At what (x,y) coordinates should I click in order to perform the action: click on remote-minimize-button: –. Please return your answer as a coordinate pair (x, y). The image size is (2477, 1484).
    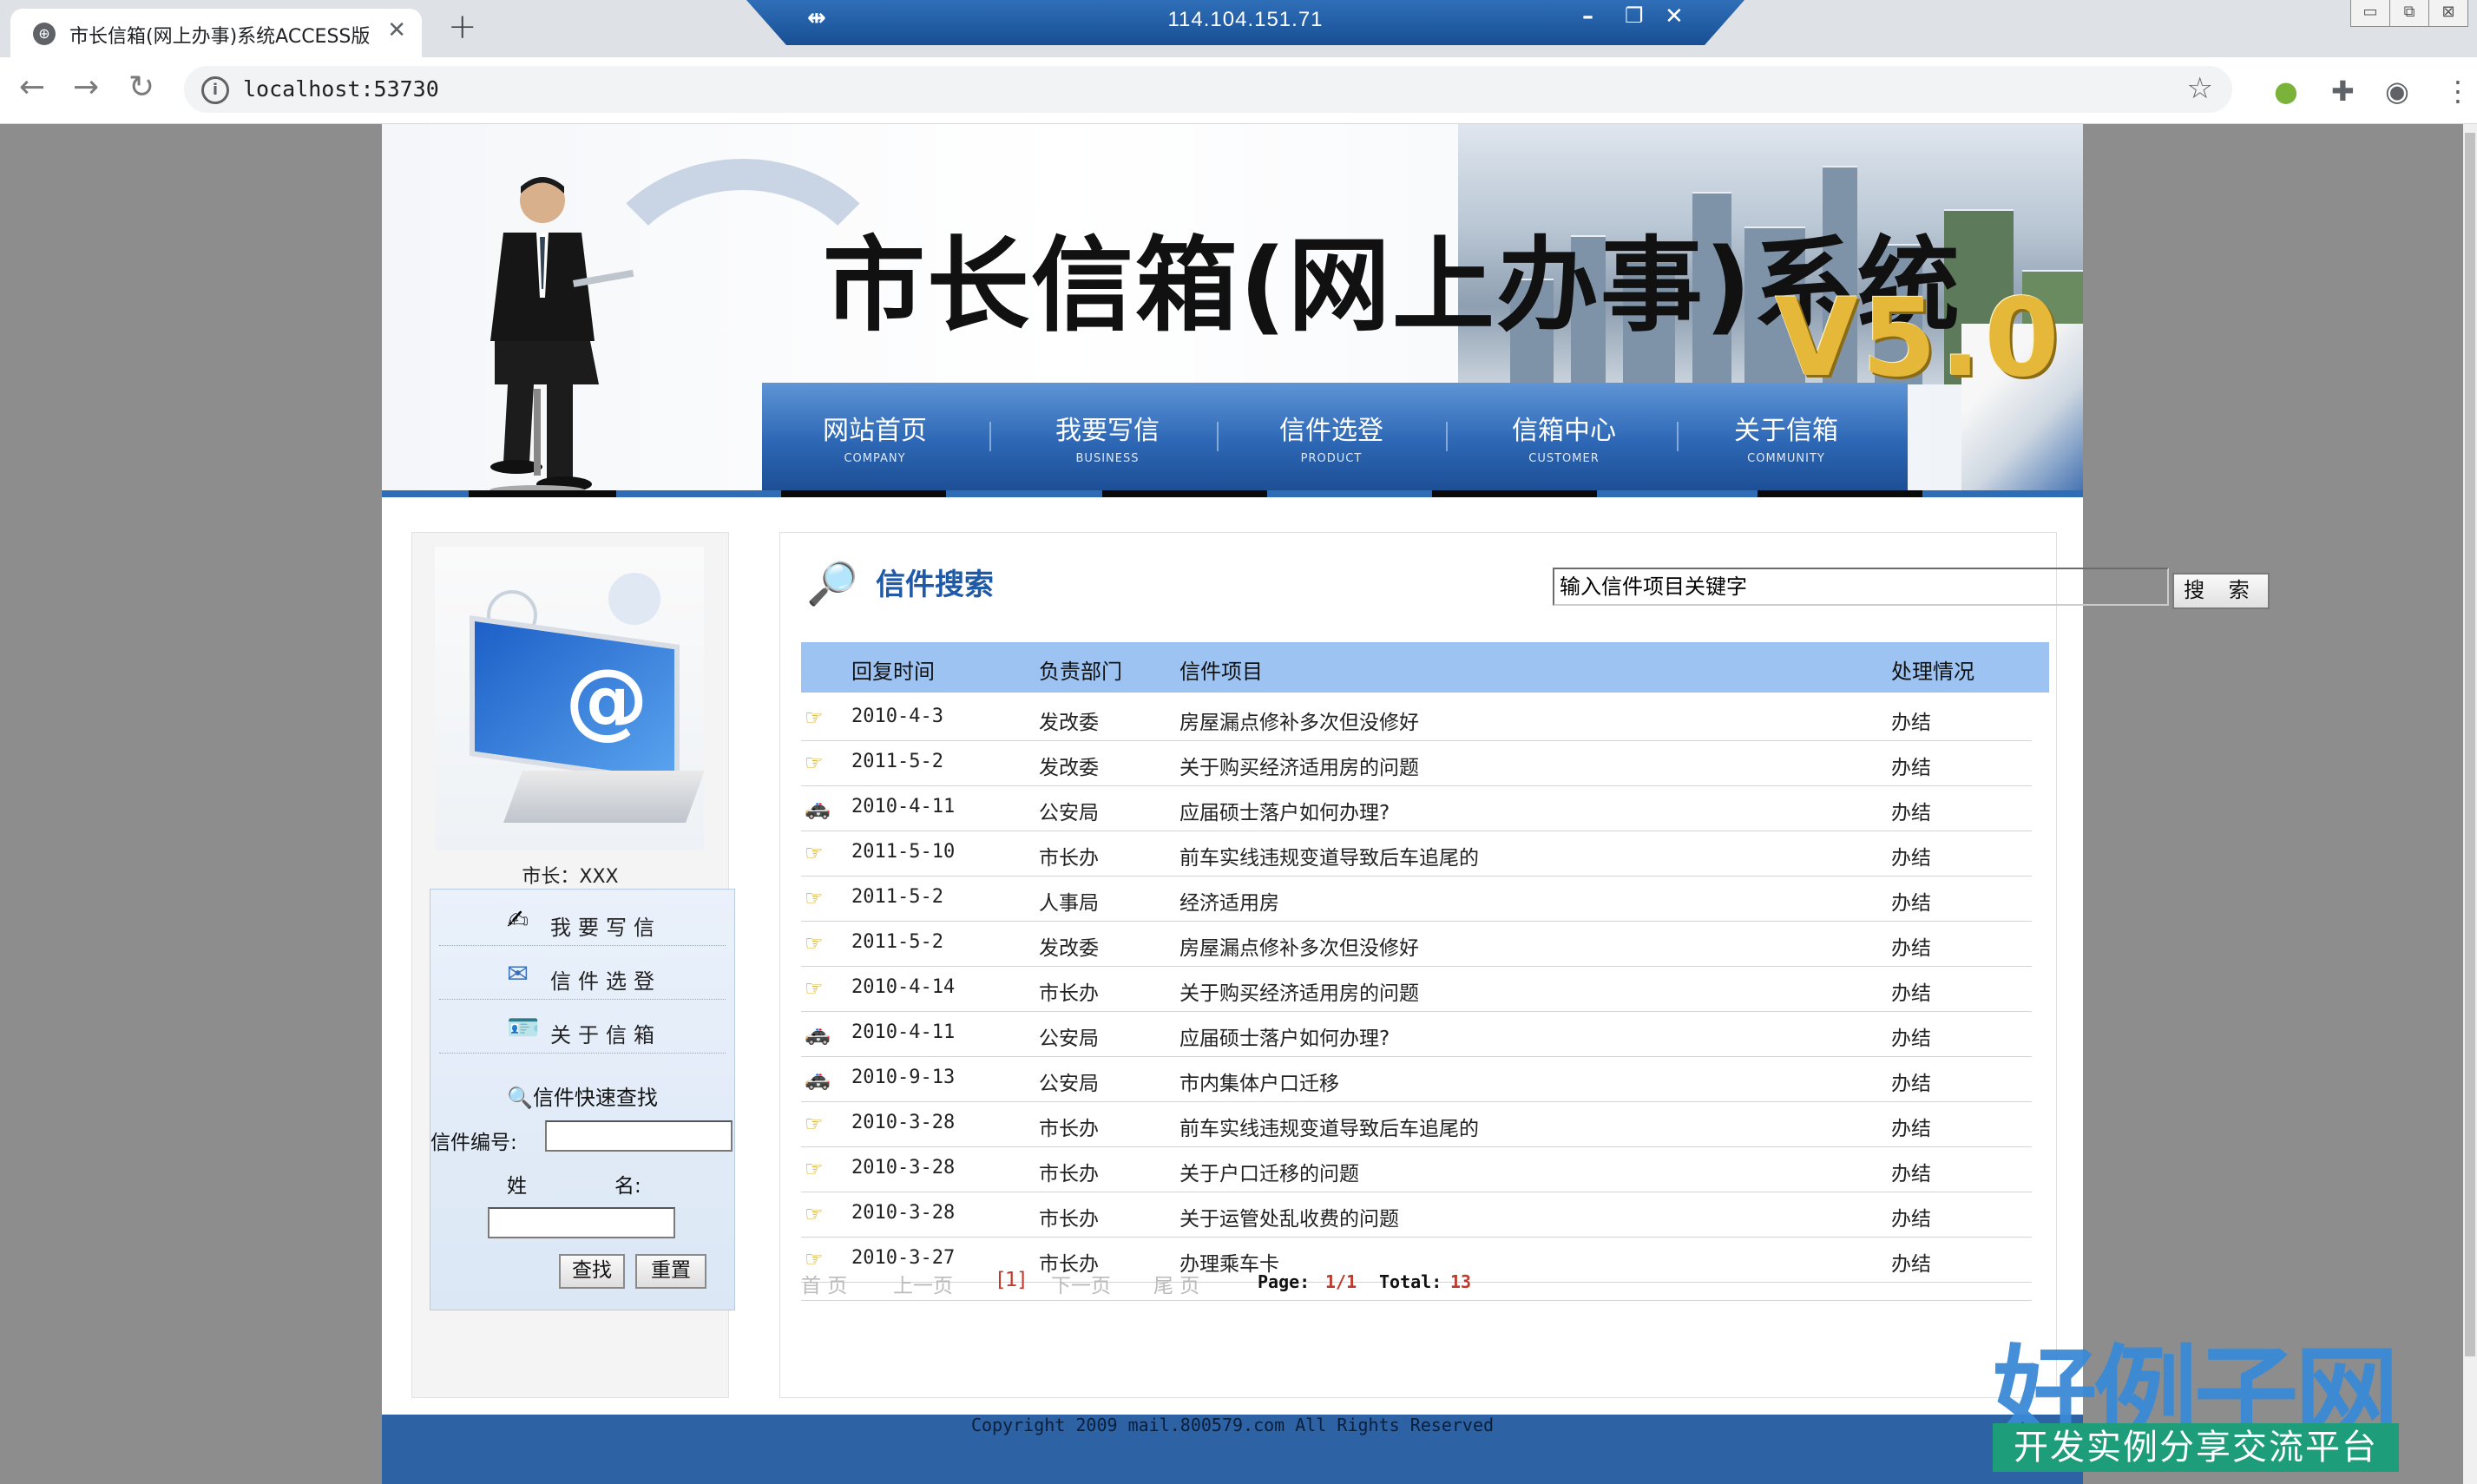
    Looking at the image, I should click on (1588, 16).